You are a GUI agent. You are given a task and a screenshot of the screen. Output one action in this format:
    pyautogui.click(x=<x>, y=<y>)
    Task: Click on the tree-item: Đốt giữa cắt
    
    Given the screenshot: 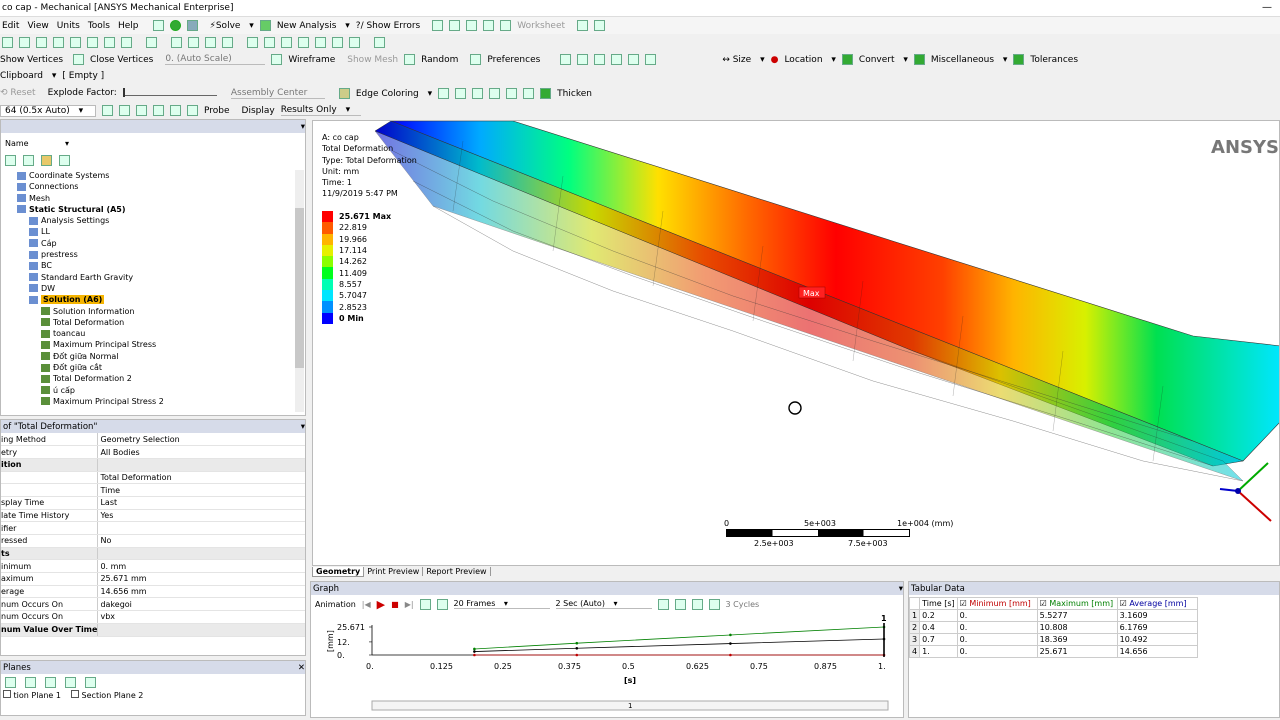 What is the action you would take?
    pyautogui.click(x=153, y=367)
    